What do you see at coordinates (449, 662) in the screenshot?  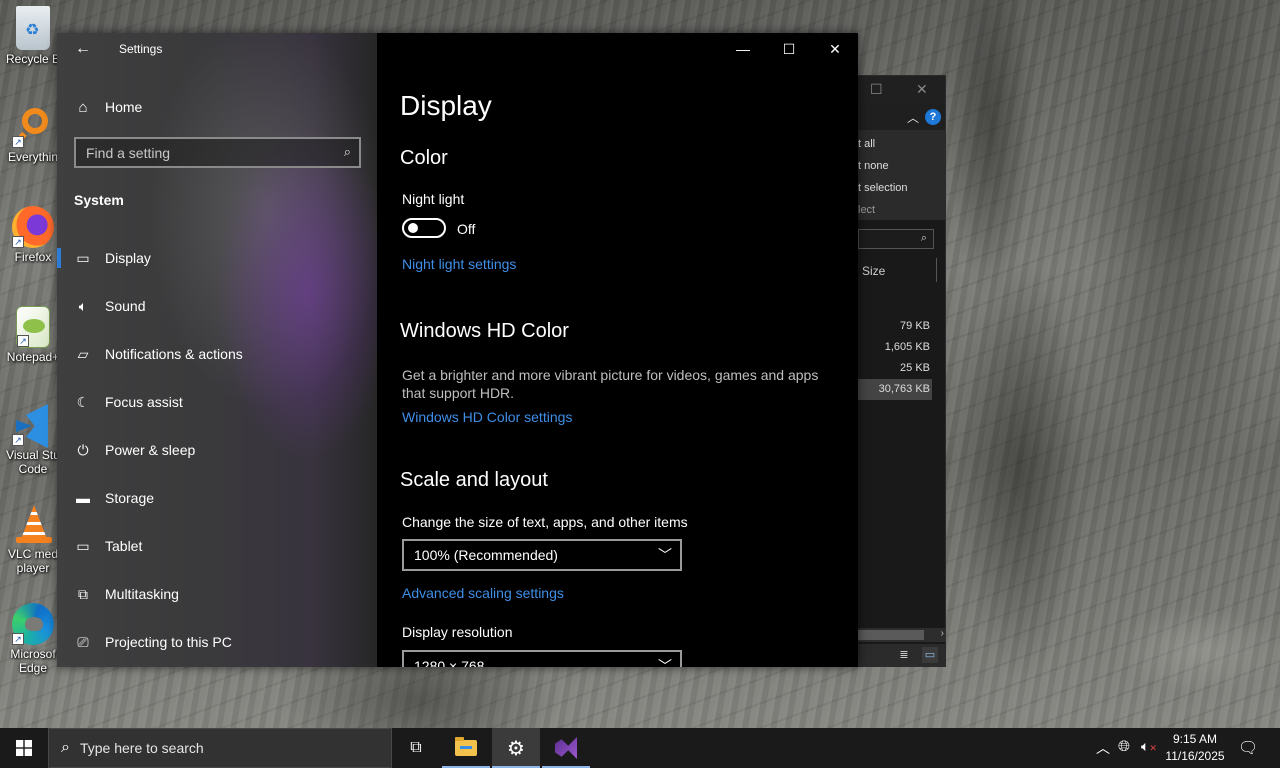 I see `resolution-value: 1280 × 768` at bounding box center [449, 662].